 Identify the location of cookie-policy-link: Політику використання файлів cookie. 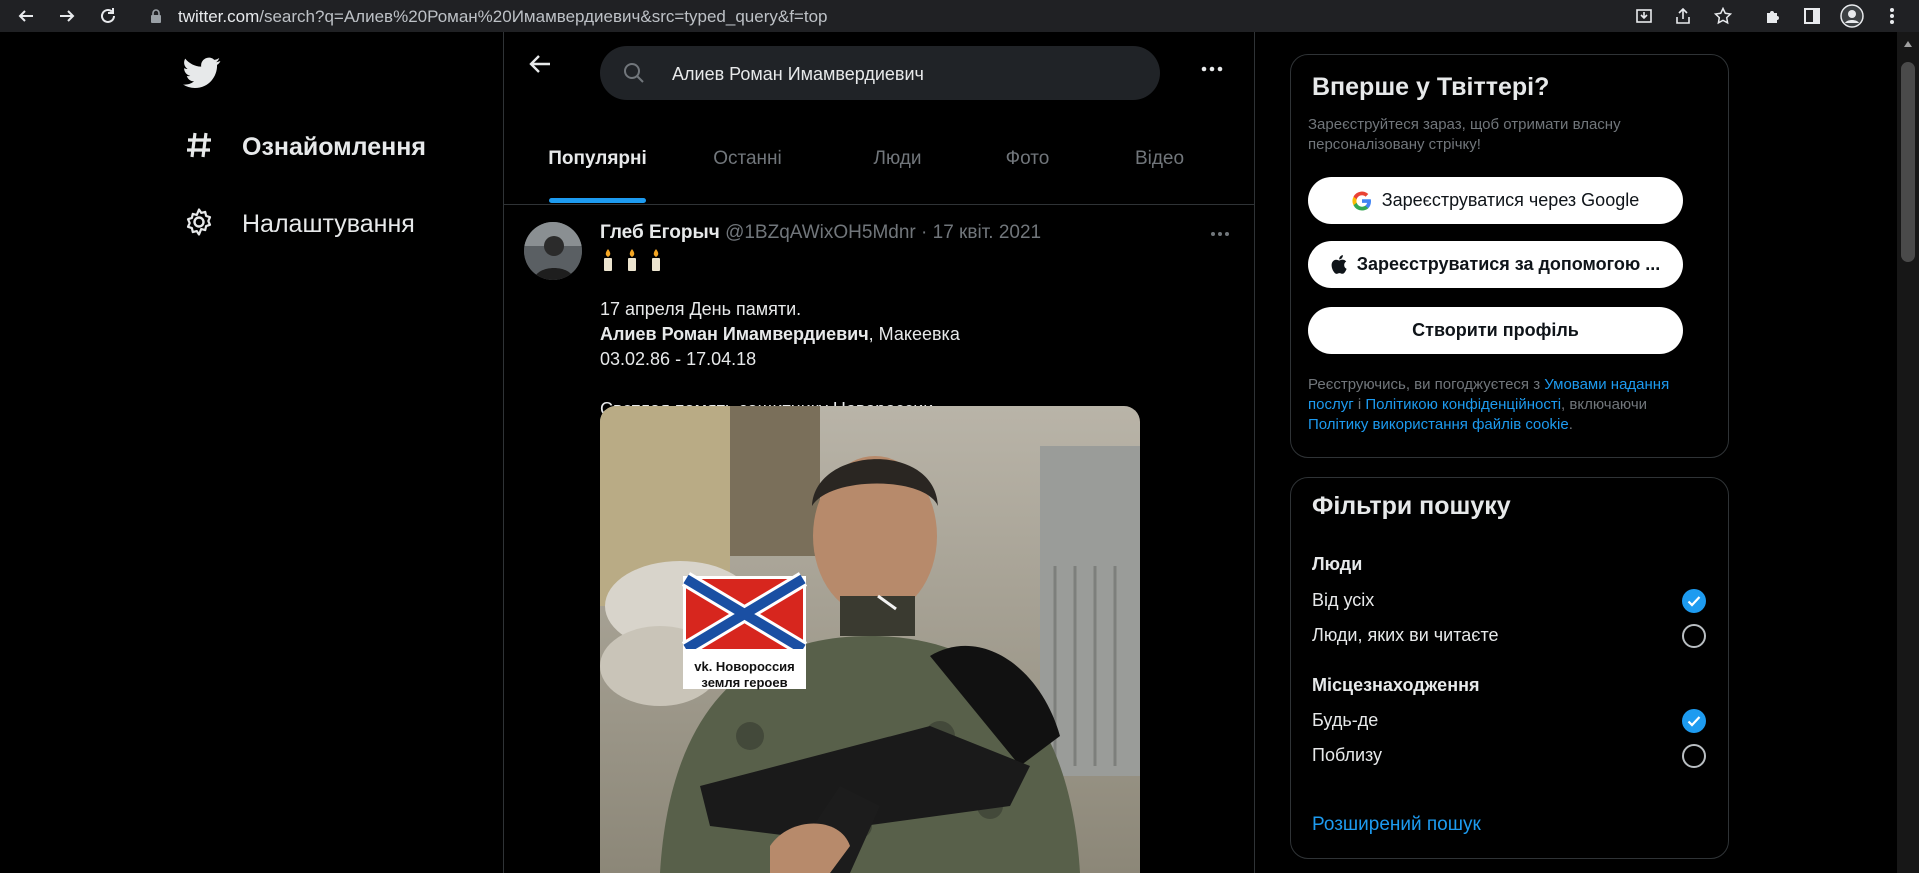
(1438, 424).